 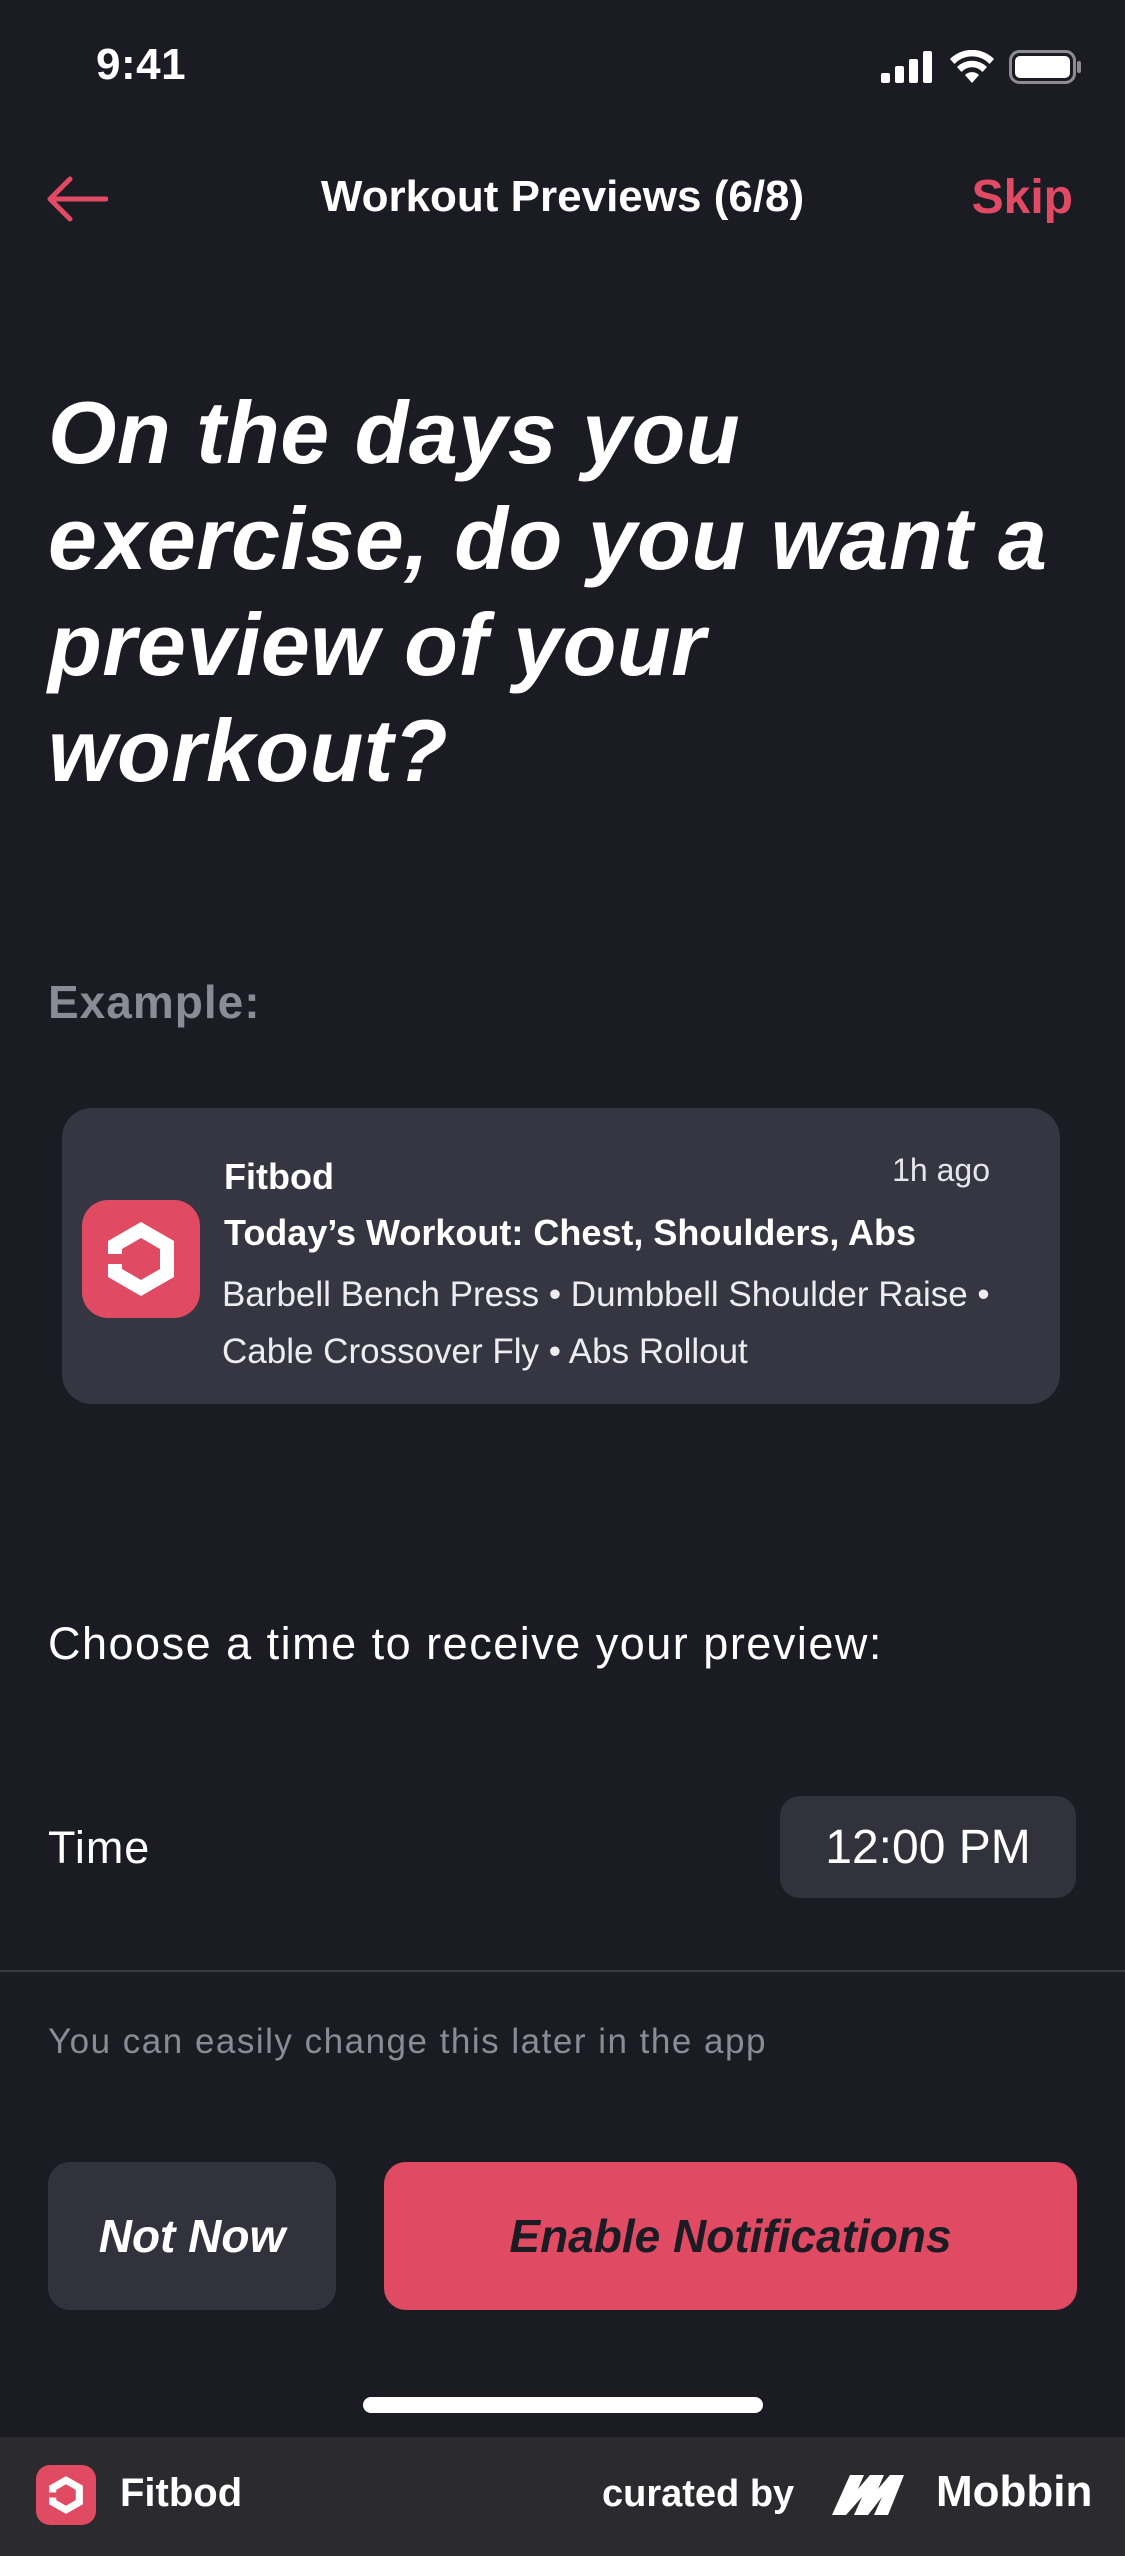 What do you see at coordinates (562, 196) in the screenshot?
I see `page-title: Workout Previews (6/8)` at bounding box center [562, 196].